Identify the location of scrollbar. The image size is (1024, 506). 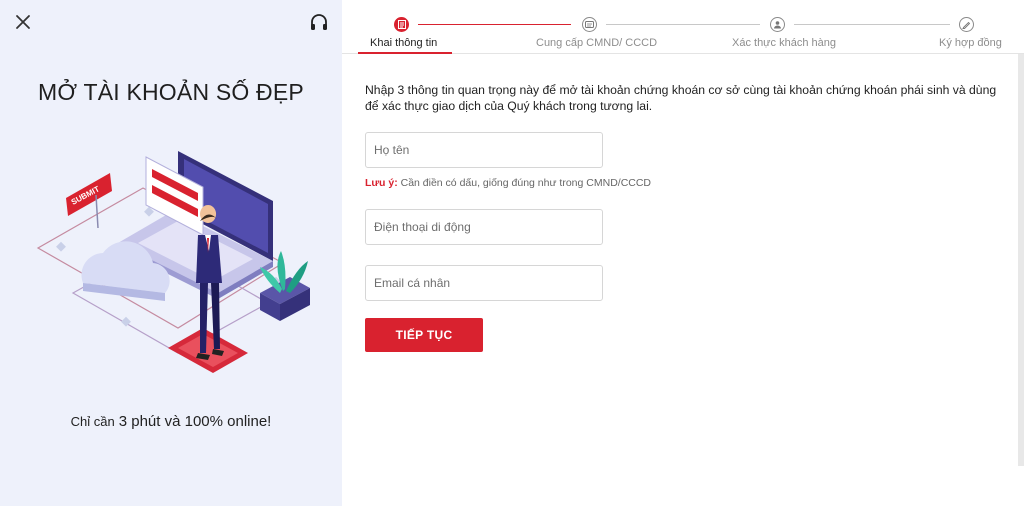
(1021, 260).